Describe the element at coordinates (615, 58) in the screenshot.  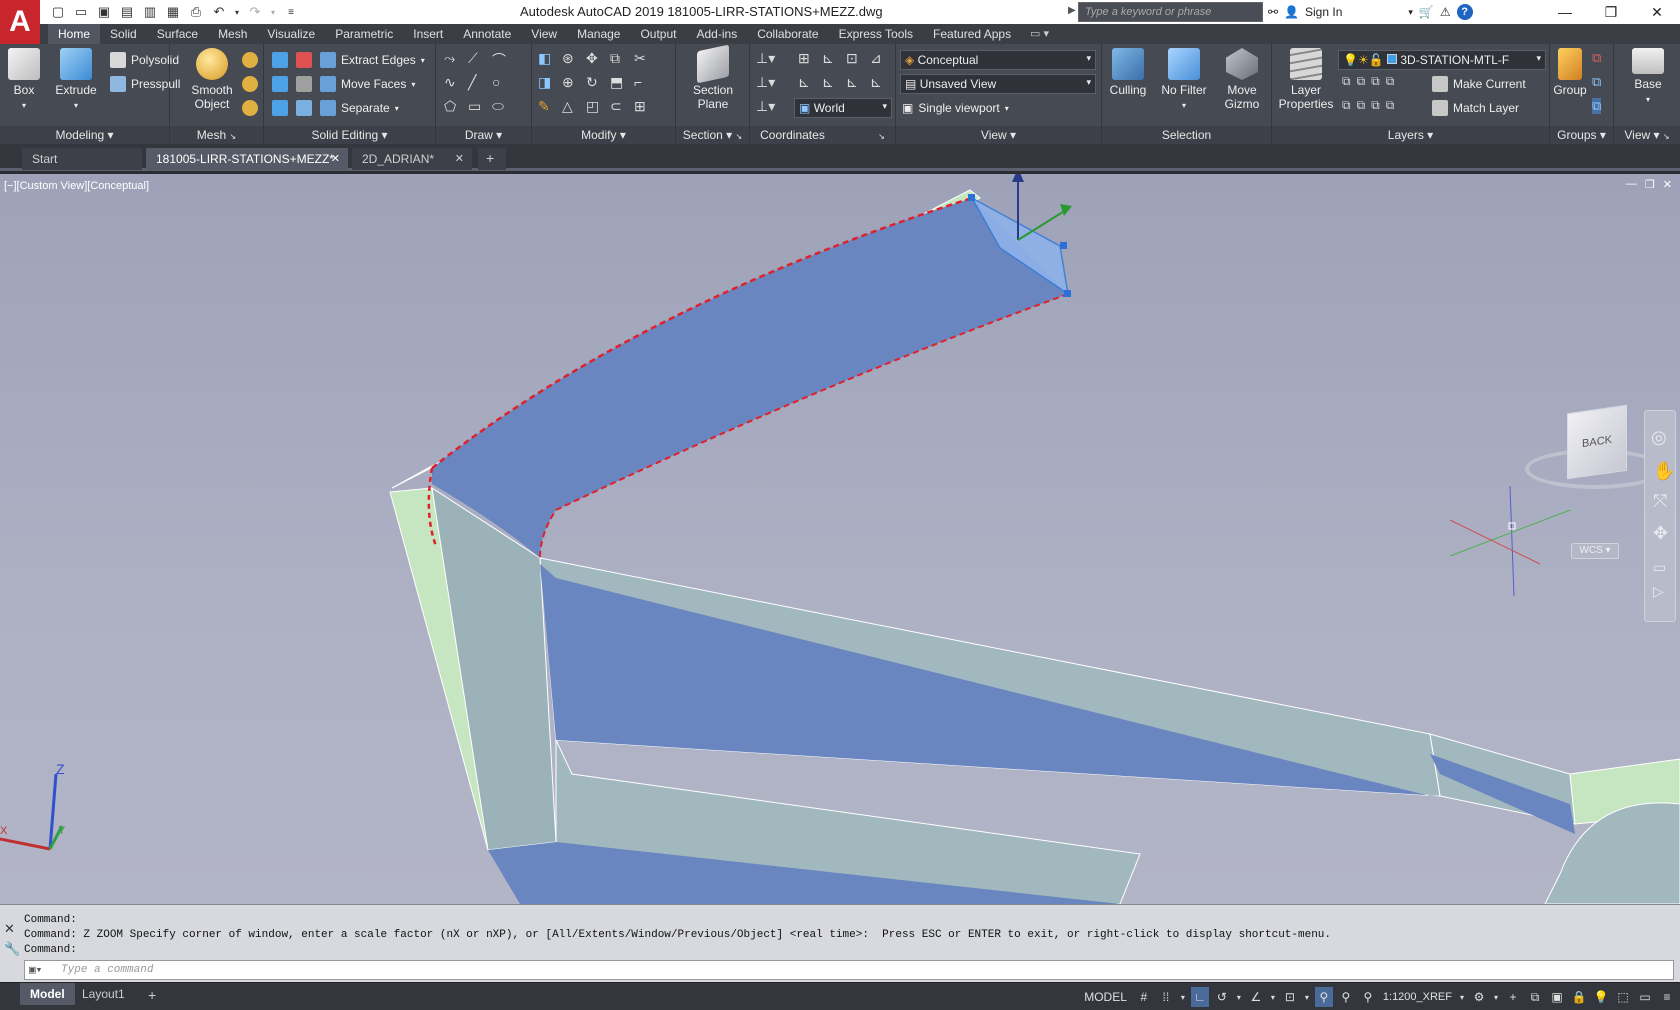
I see `copy-icon: ⧉` at that location.